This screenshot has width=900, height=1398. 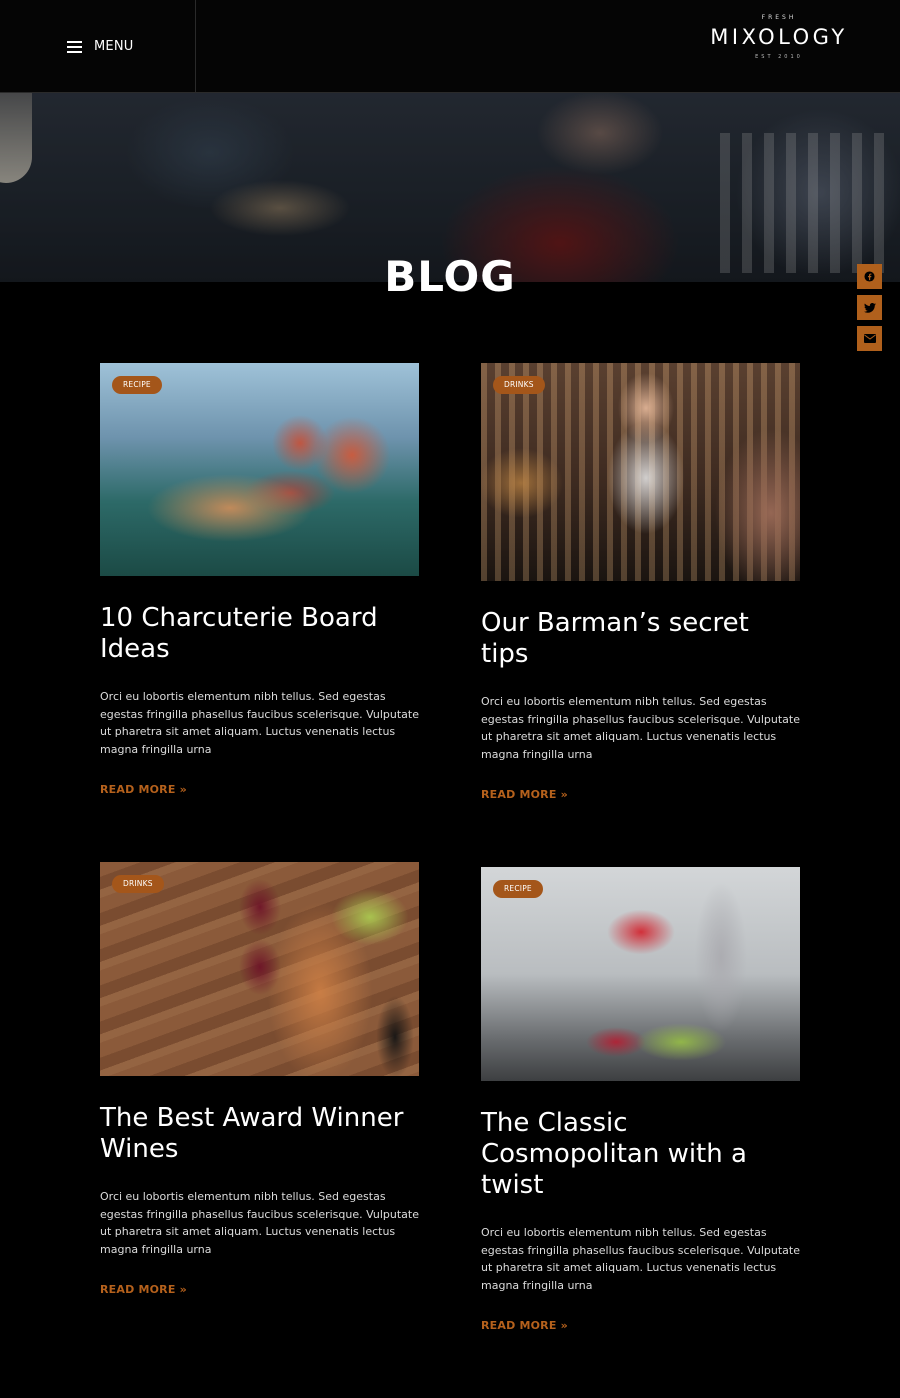 I want to click on email-button, so click(x=869, y=338).